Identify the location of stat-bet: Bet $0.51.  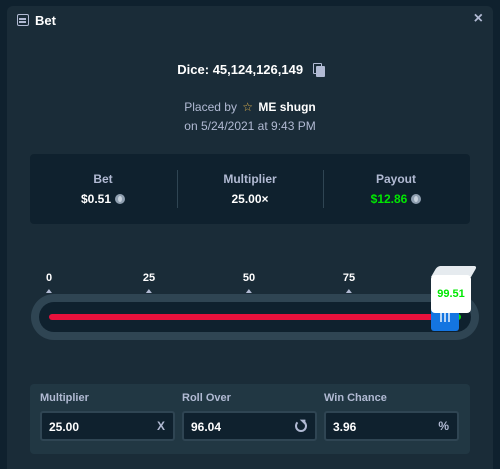
(103, 189).